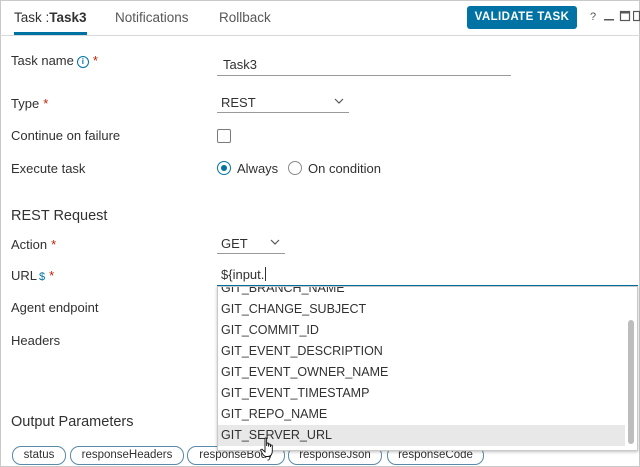 The height and width of the screenshot is (467, 640). What do you see at coordinates (234, 243) in the screenshot?
I see `action-select-value: GET` at bounding box center [234, 243].